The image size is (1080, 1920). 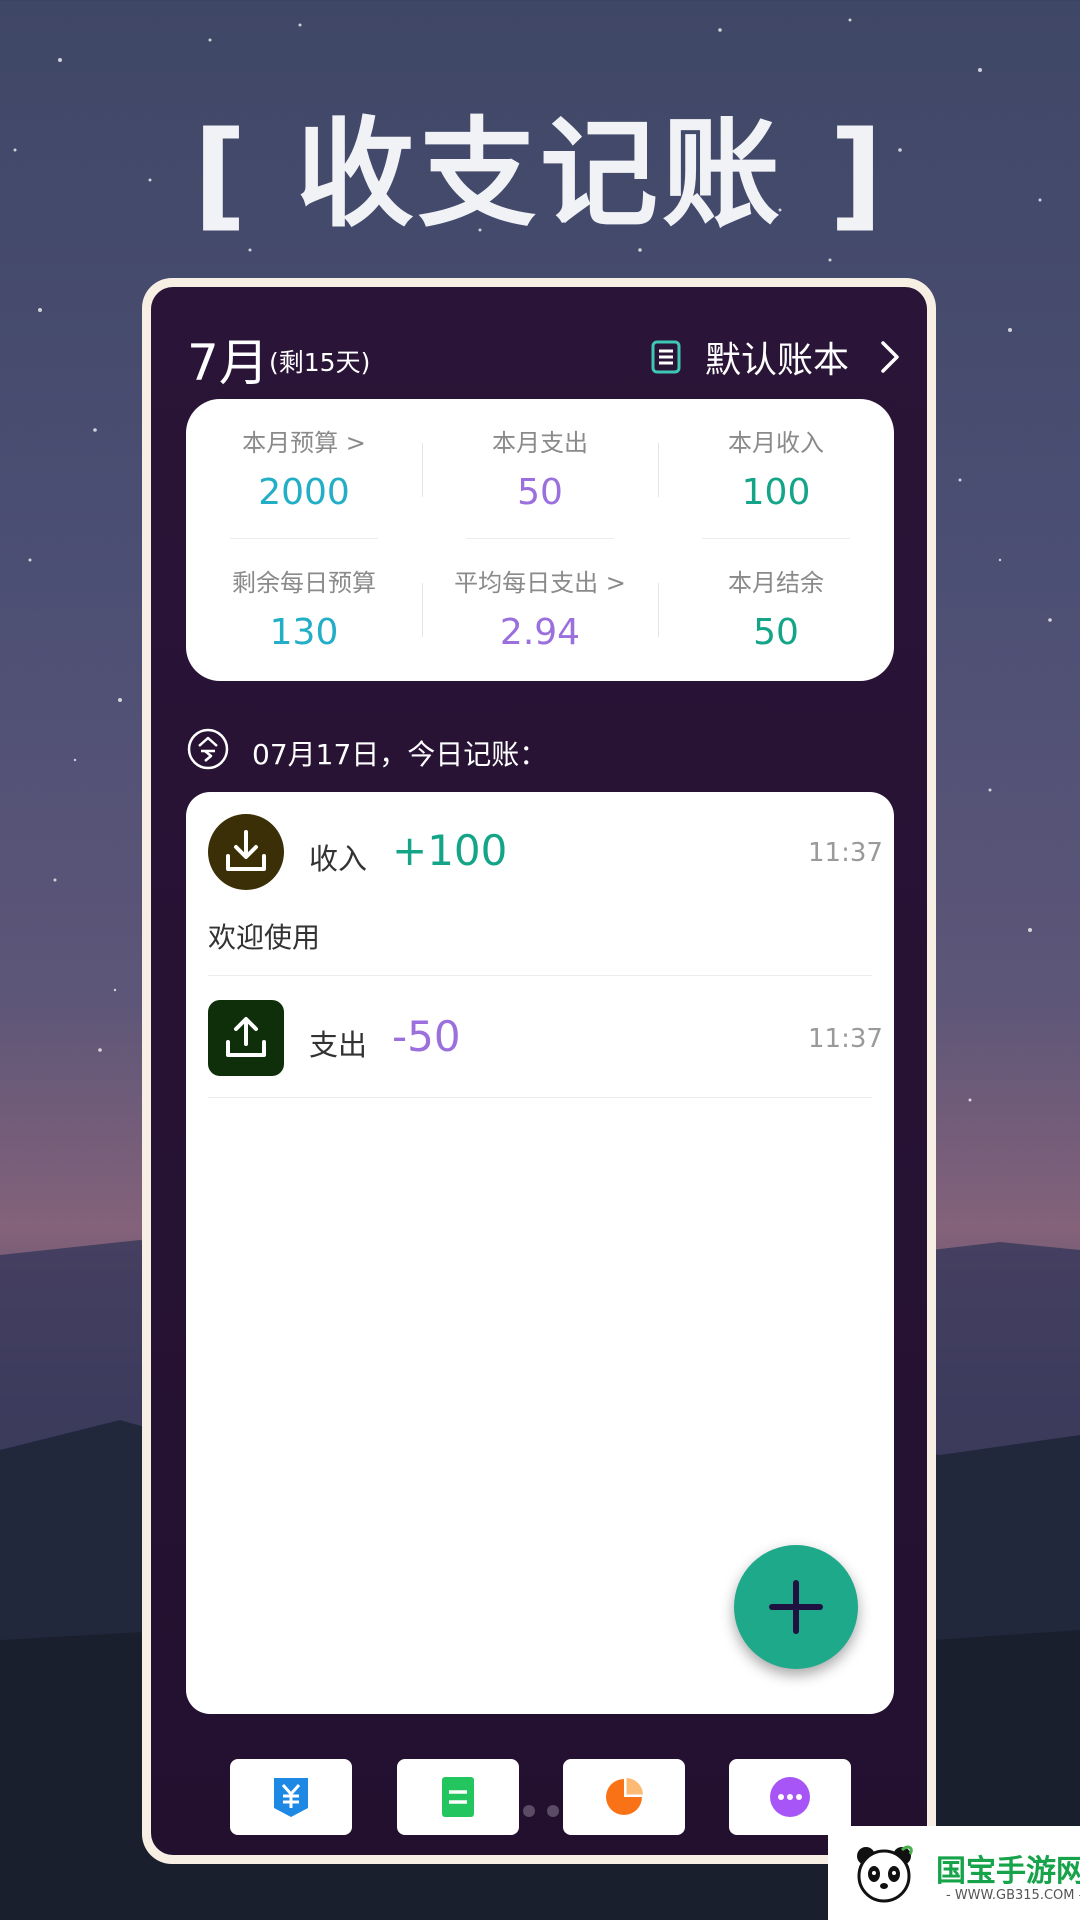 What do you see at coordinates (338, 859) in the screenshot?
I see `record-type: 收入` at bounding box center [338, 859].